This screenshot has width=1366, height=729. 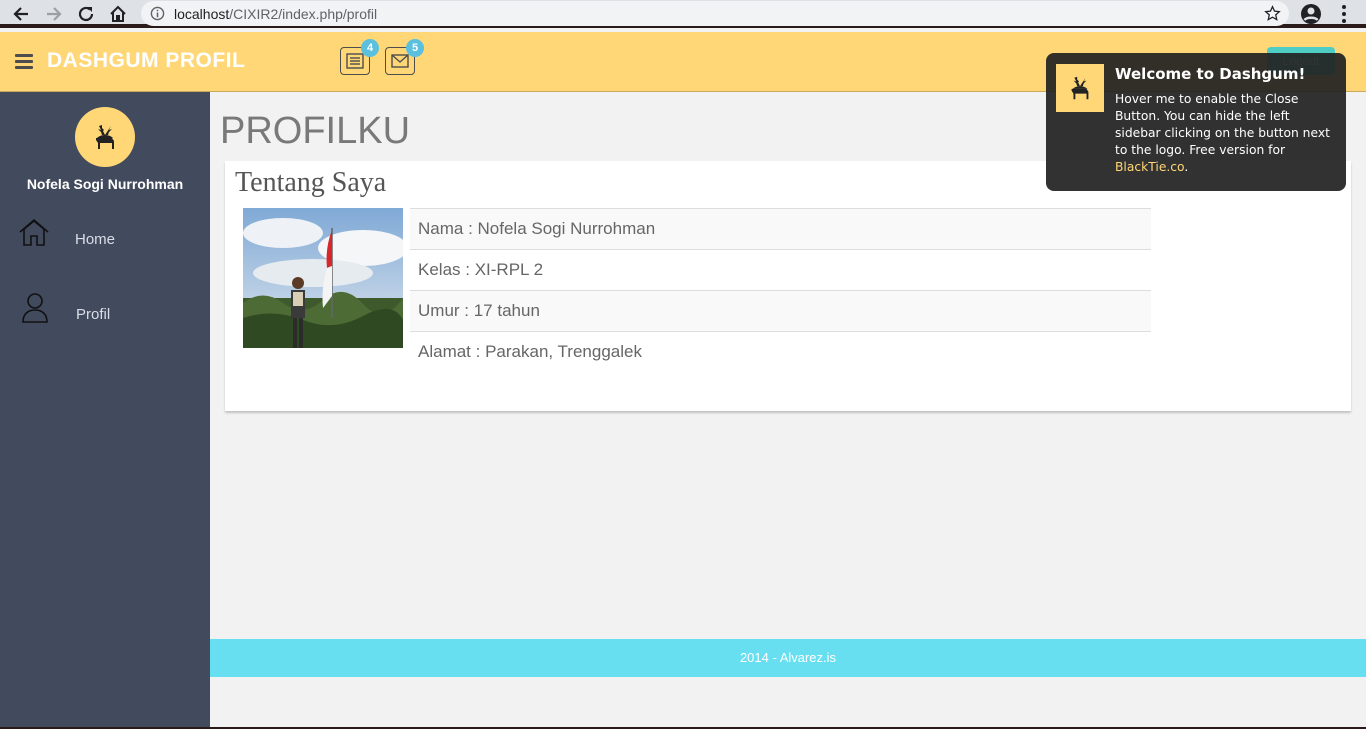 I want to click on panel-title: Tentang Saya, so click(x=311, y=182).